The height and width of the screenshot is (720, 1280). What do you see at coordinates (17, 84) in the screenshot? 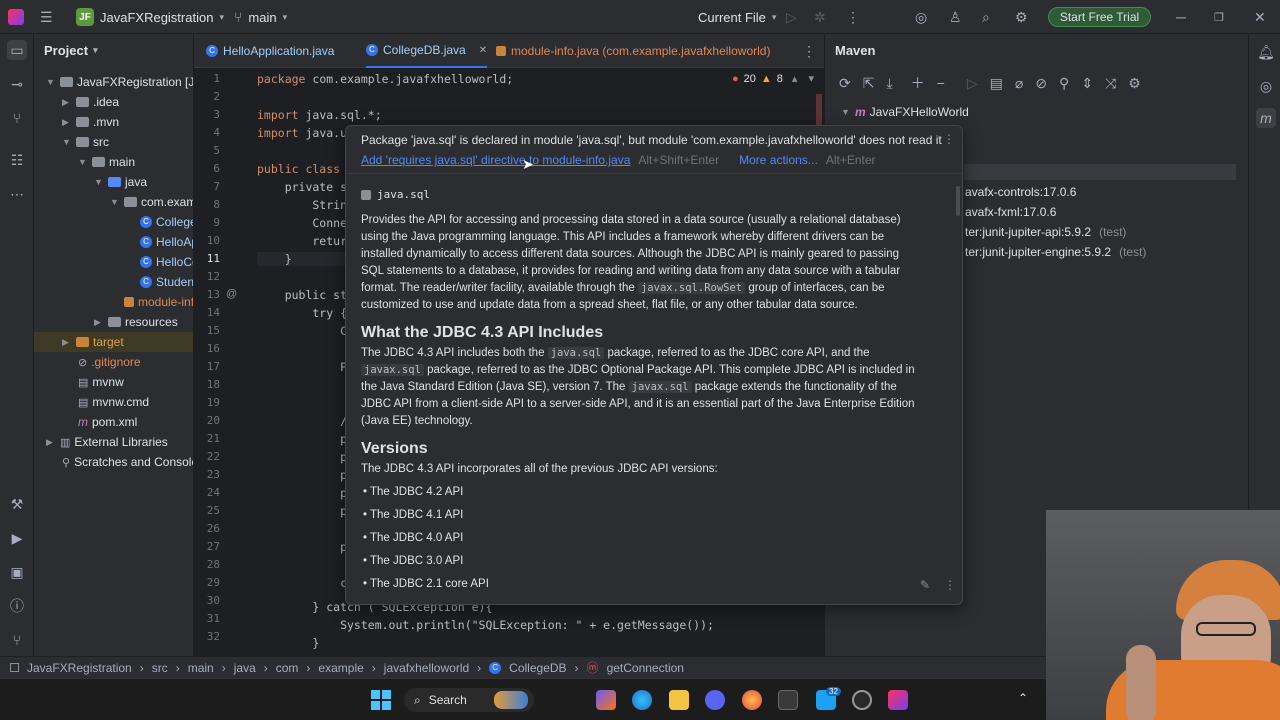
I see `commit-tool-icon: ⊸` at bounding box center [17, 84].